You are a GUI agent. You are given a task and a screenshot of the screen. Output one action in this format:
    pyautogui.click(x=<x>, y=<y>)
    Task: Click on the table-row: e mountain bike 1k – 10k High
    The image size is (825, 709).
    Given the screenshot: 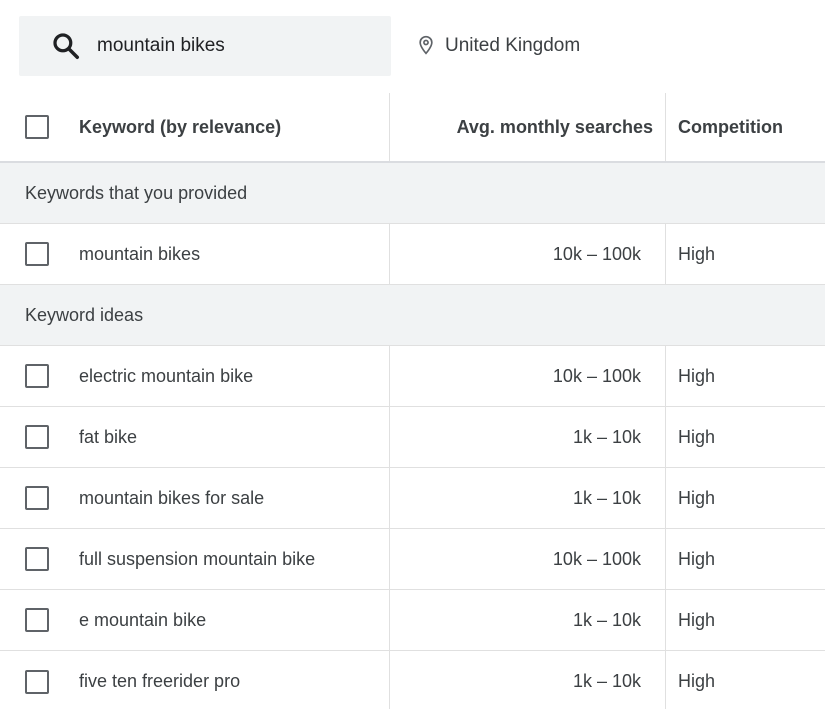 What is the action you would take?
    pyautogui.click(x=412, y=620)
    